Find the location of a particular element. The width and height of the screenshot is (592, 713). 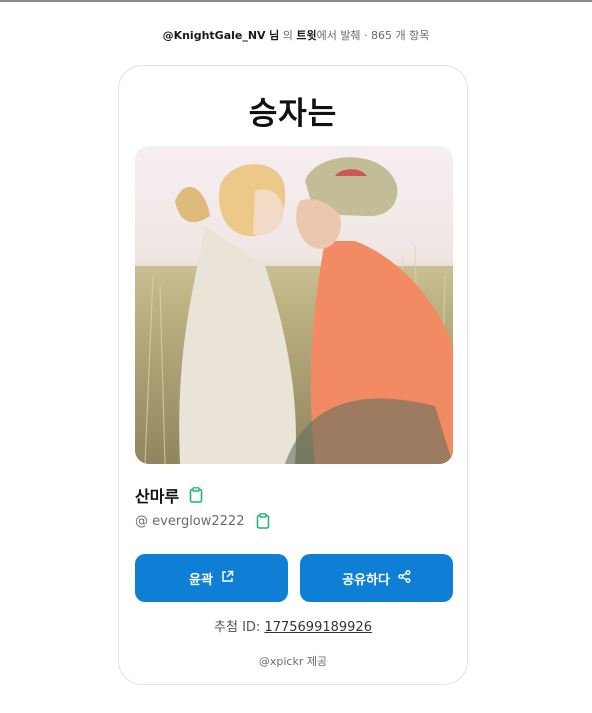

external-link-icon is located at coordinates (227, 578).